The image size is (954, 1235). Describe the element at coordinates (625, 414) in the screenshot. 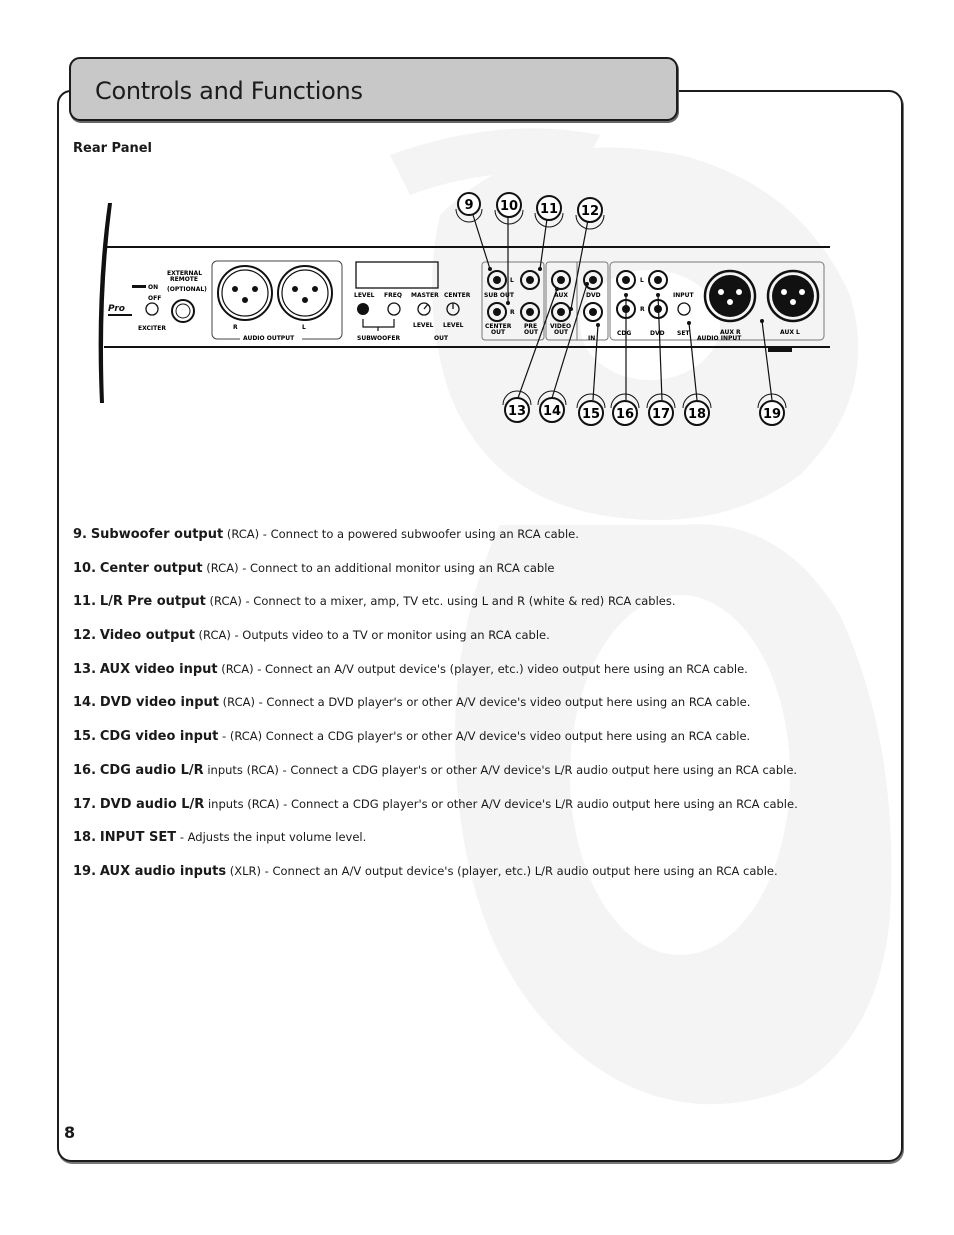

I see `svg-text: 16` at that location.